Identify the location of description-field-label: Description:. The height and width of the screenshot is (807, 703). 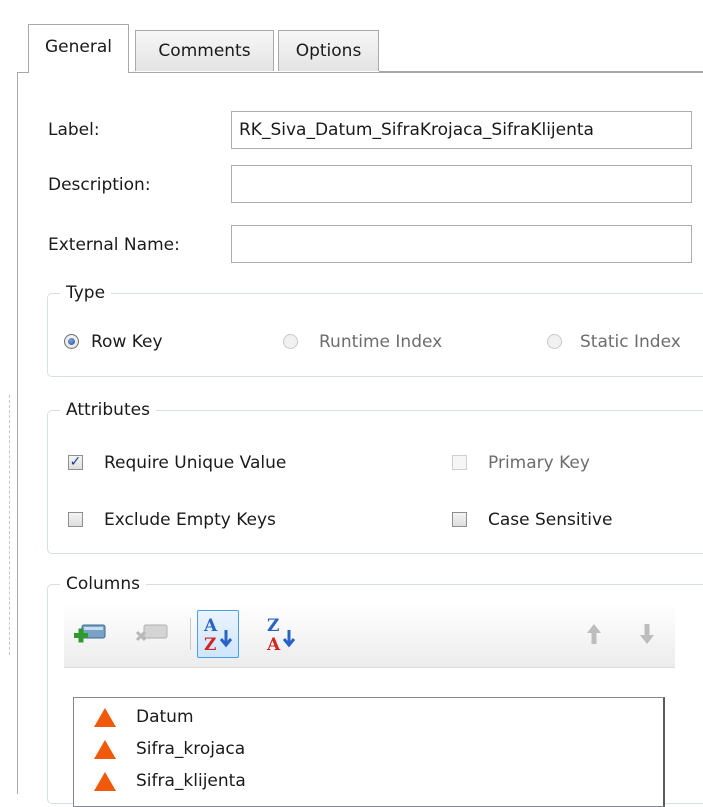
(99, 185).